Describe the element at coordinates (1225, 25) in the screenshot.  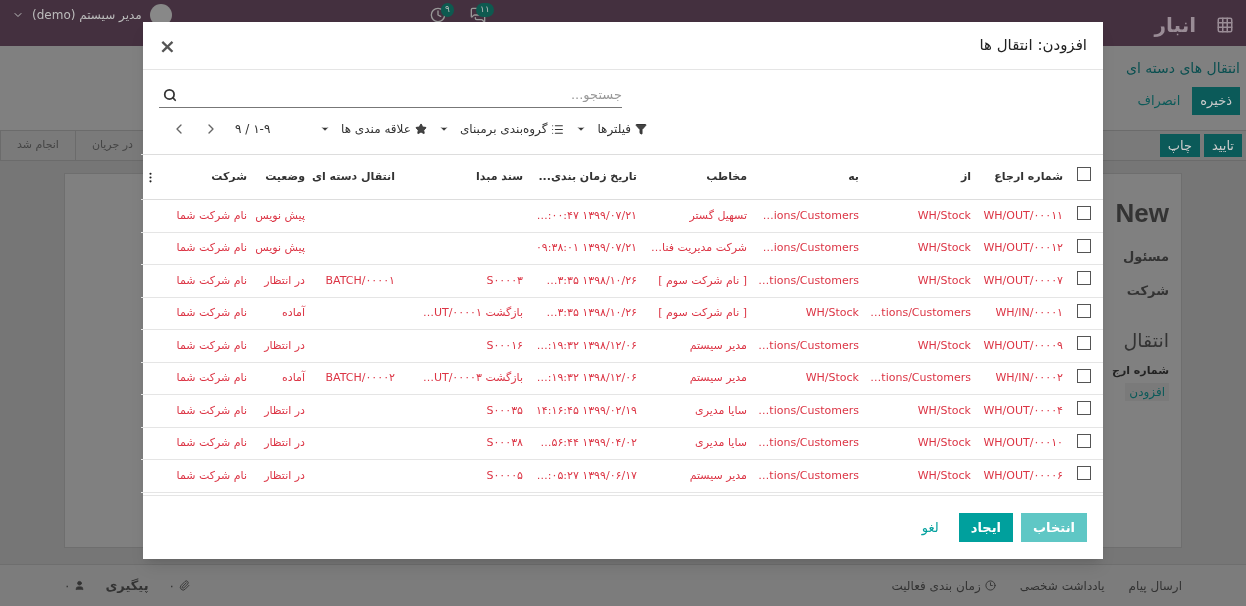
I see `apps-menu-icon` at that location.